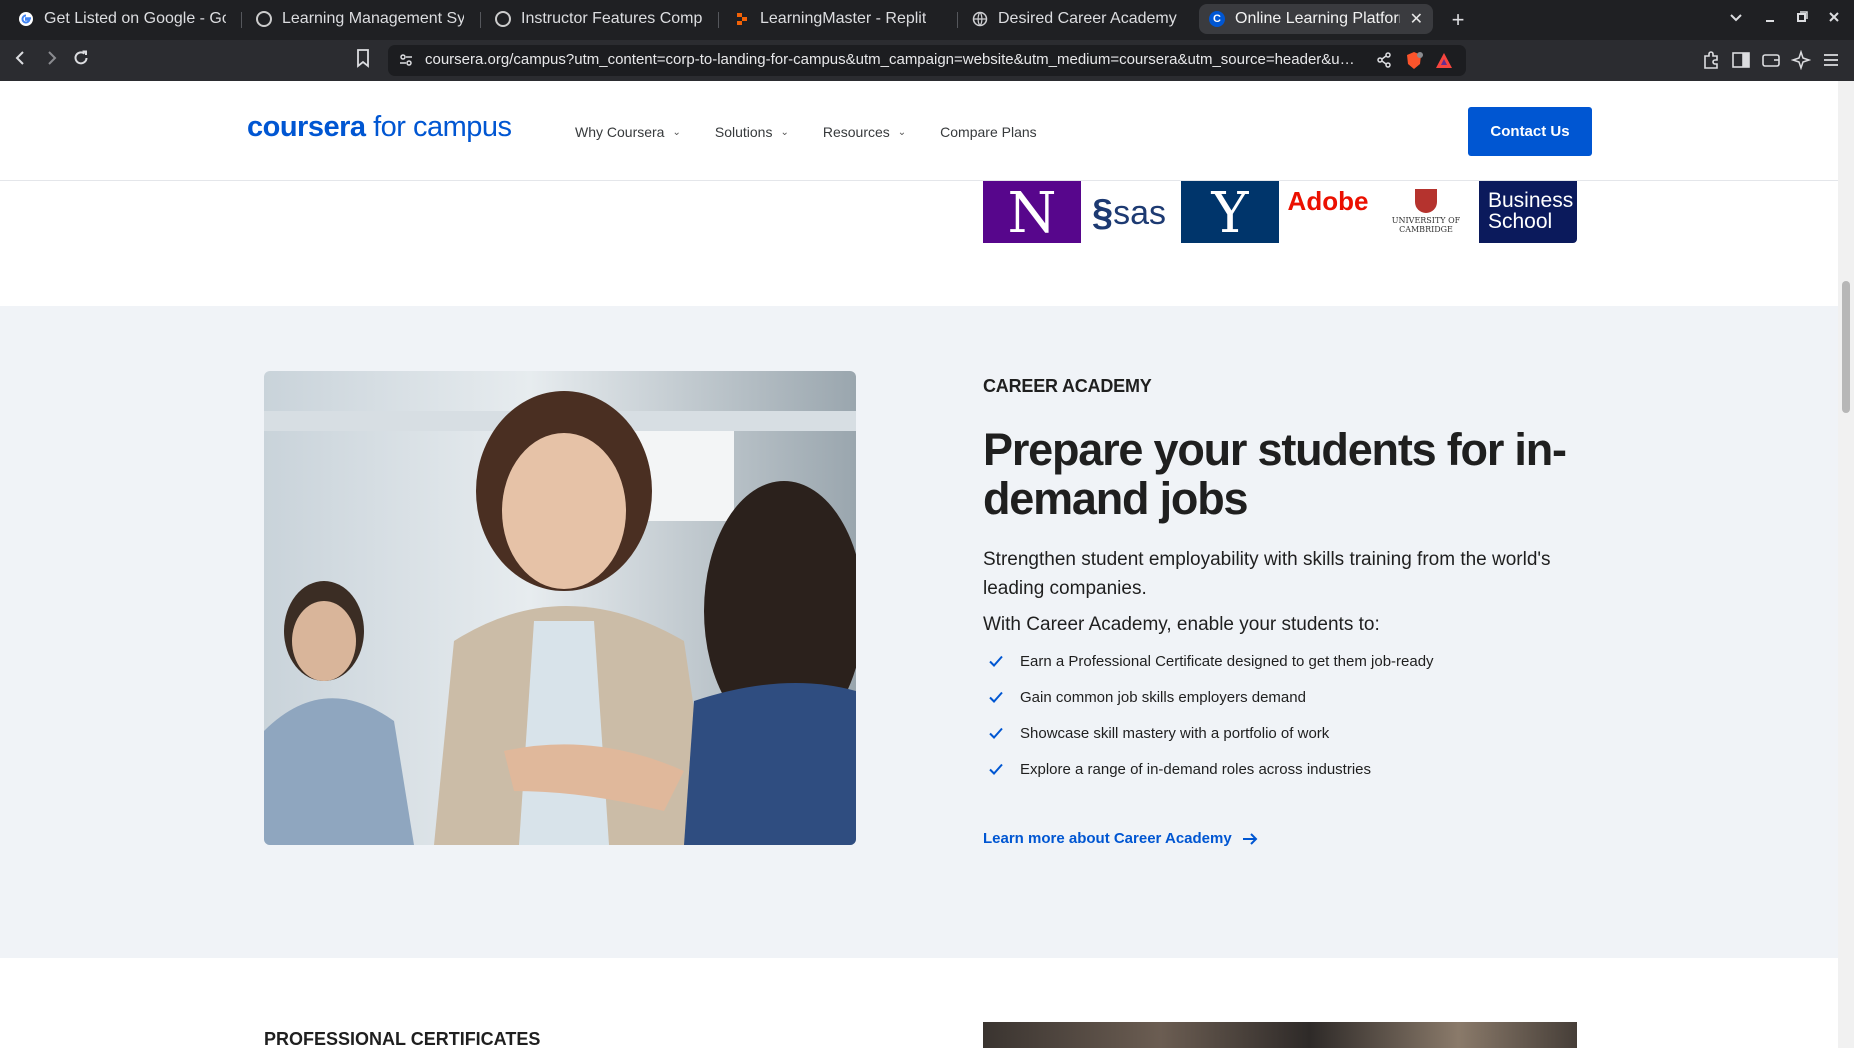 The height and width of the screenshot is (1048, 1854). Describe the element at coordinates (365, 60) in the screenshot. I see `bookmark-icon` at that location.